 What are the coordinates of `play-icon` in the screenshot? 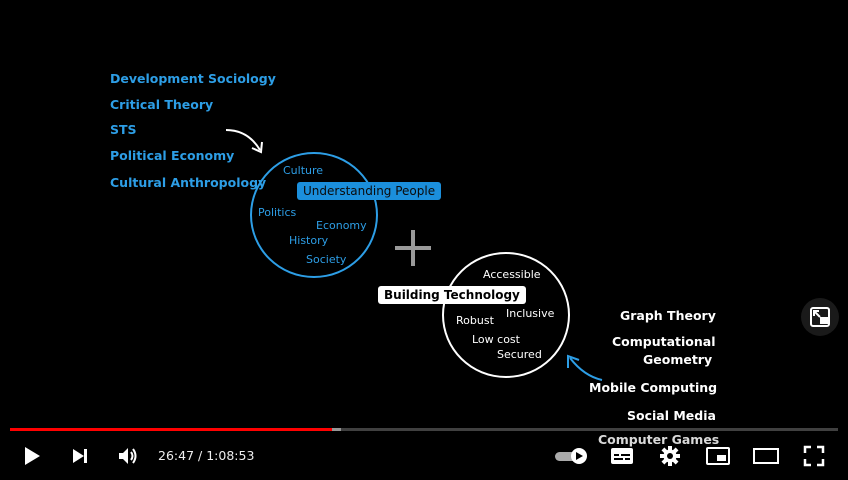 It's located at (32, 456).